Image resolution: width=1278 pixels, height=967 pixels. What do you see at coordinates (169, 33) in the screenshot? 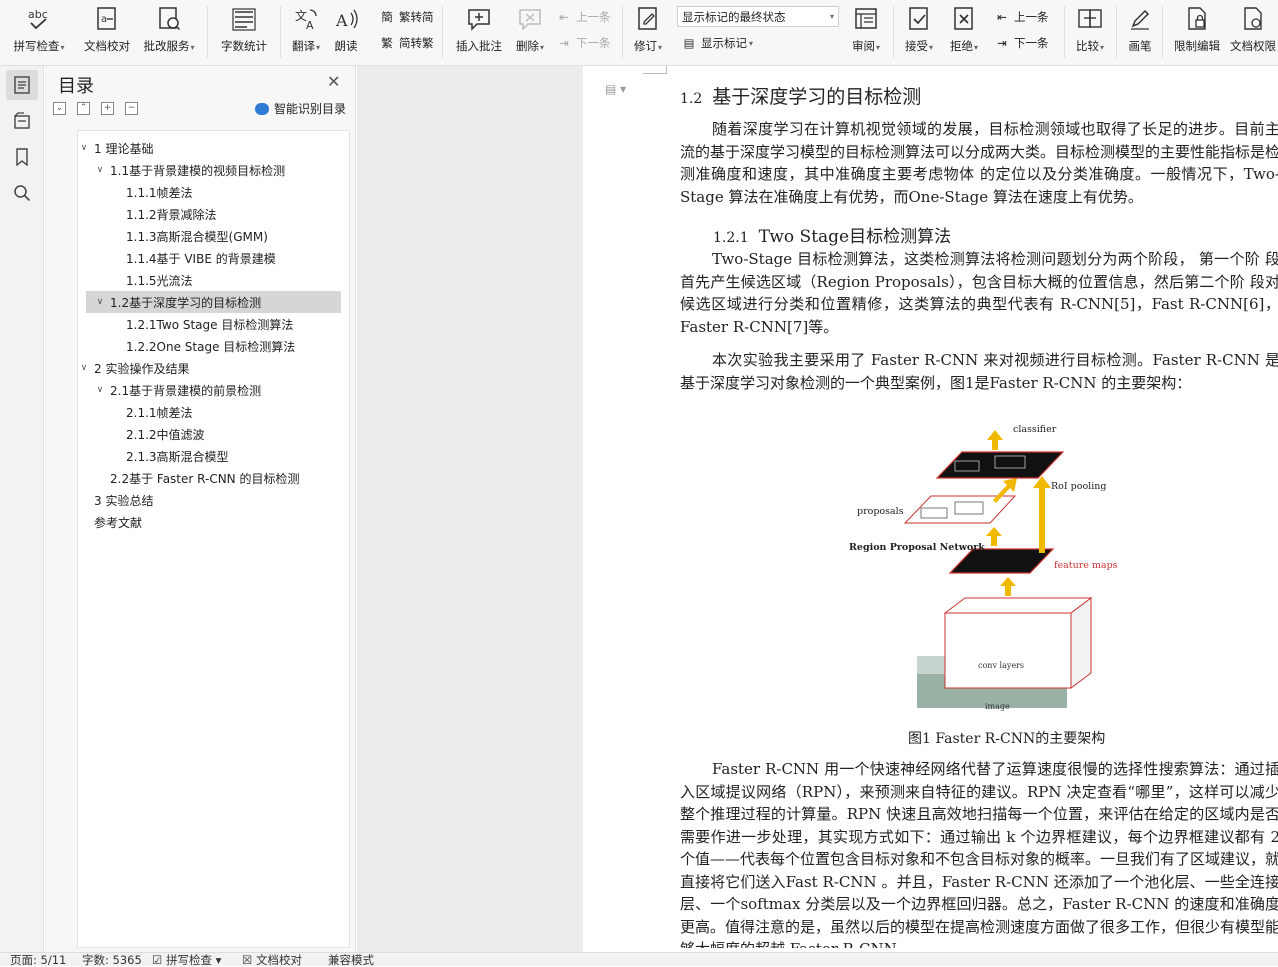
I see `review-service-button: 批改服务▾` at bounding box center [169, 33].